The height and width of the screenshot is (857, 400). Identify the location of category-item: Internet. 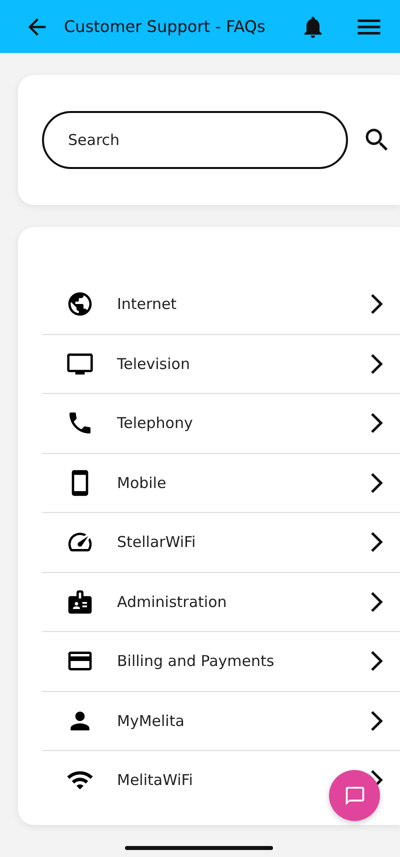
(221, 304).